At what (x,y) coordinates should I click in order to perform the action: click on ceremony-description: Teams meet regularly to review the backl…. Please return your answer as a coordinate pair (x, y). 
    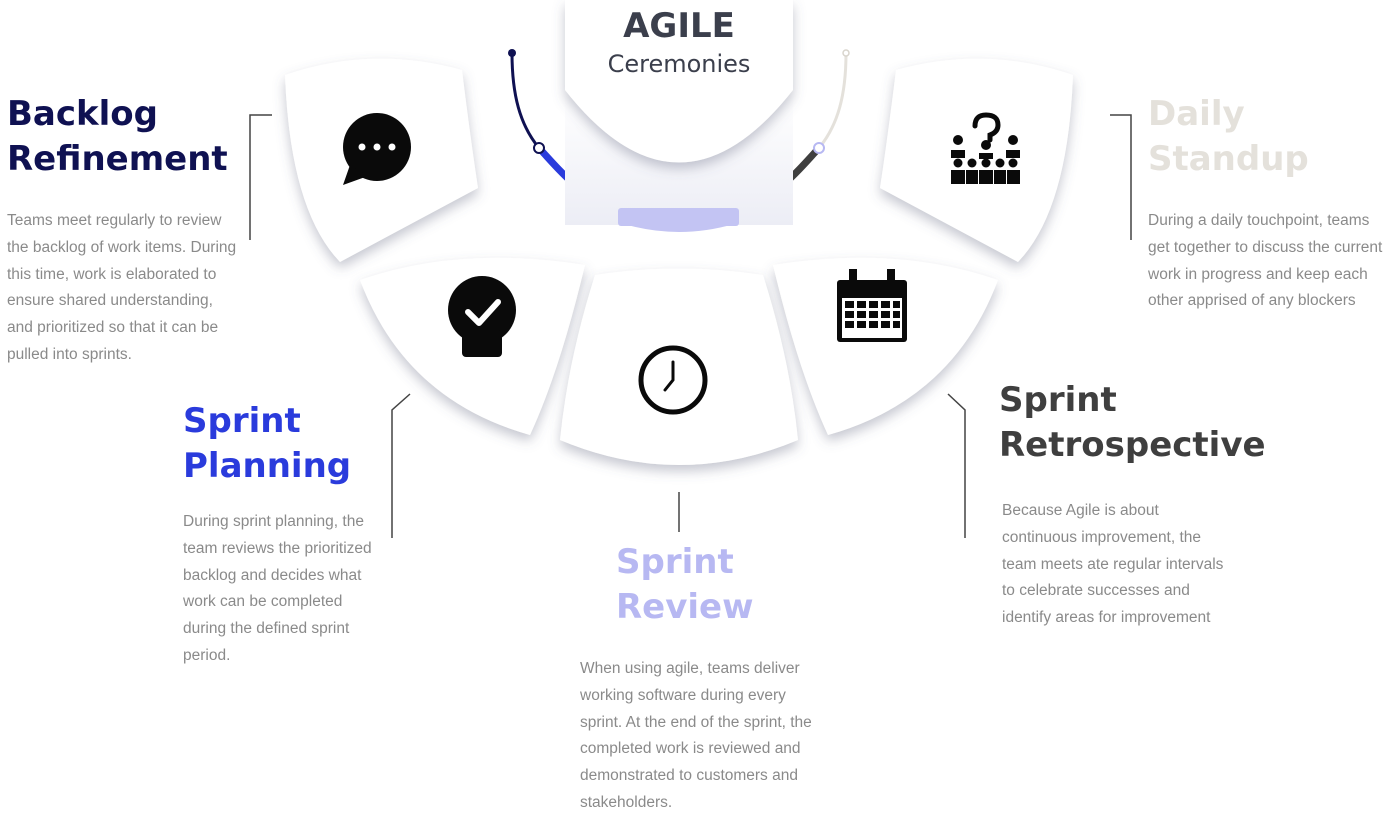
    Looking at the image, I should click on (122, 287).